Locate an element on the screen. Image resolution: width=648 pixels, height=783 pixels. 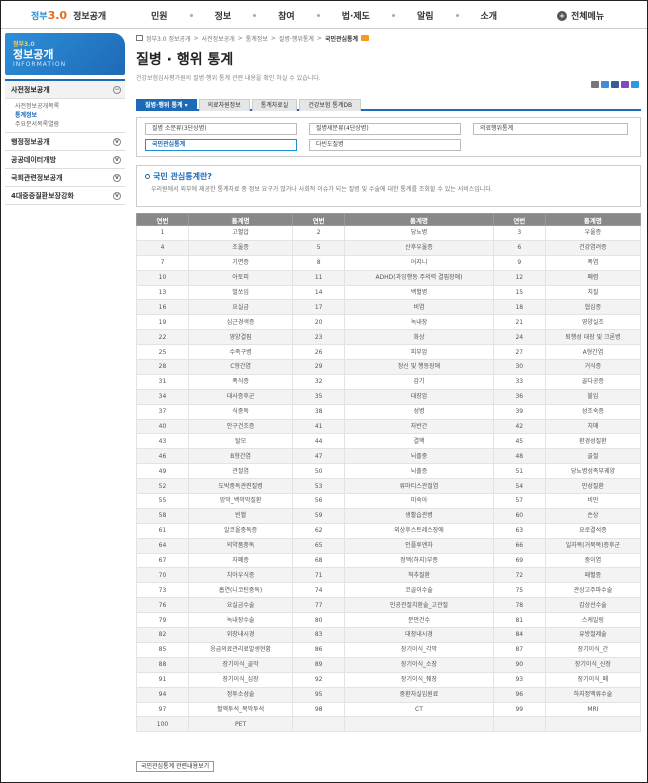
stat-name-link: 분만건수 is located at coordinates (419, 620).